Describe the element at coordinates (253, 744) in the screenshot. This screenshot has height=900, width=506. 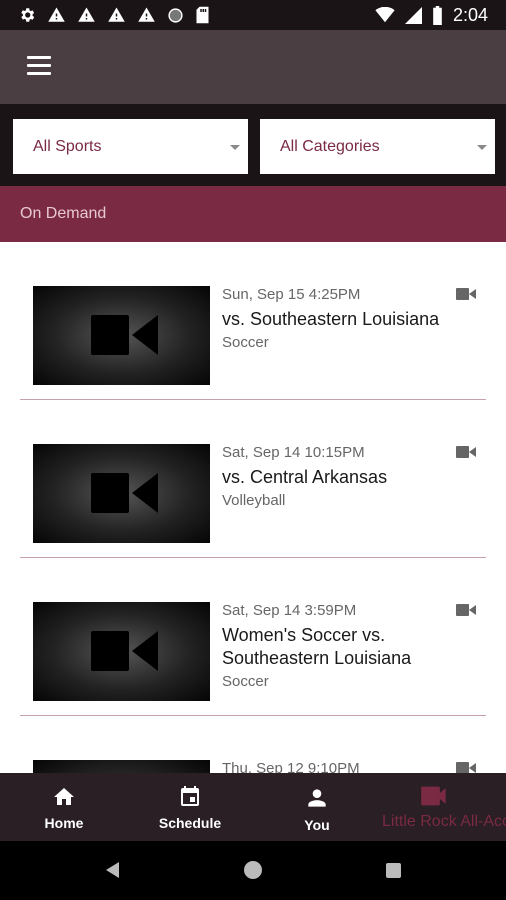
I see `list-item: Thu, Sep 12 9:10PM` at that location.